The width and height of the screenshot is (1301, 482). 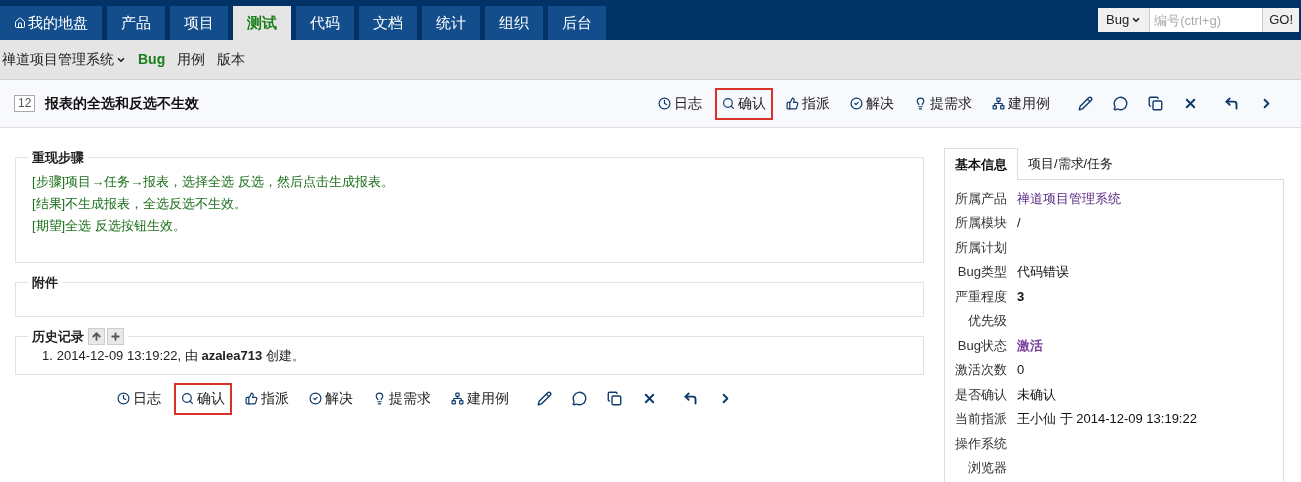 I want to click on nav-tab: 项目, so click(x=199, y=23).